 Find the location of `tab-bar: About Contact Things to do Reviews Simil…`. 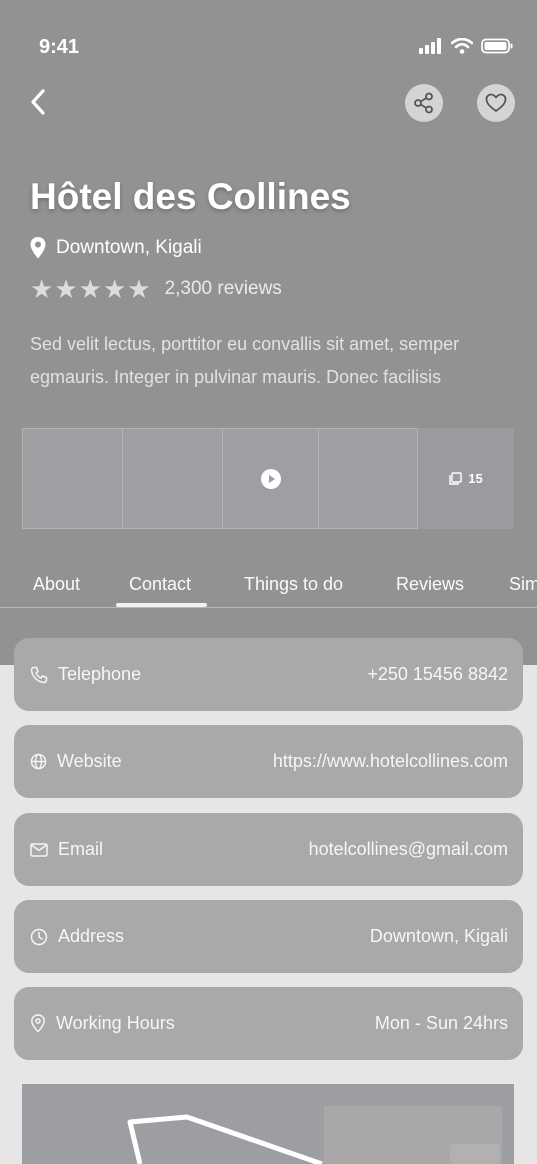

tab-bar: About Contact Things to do Reviews Simil… is located at coordinates (268, 585).